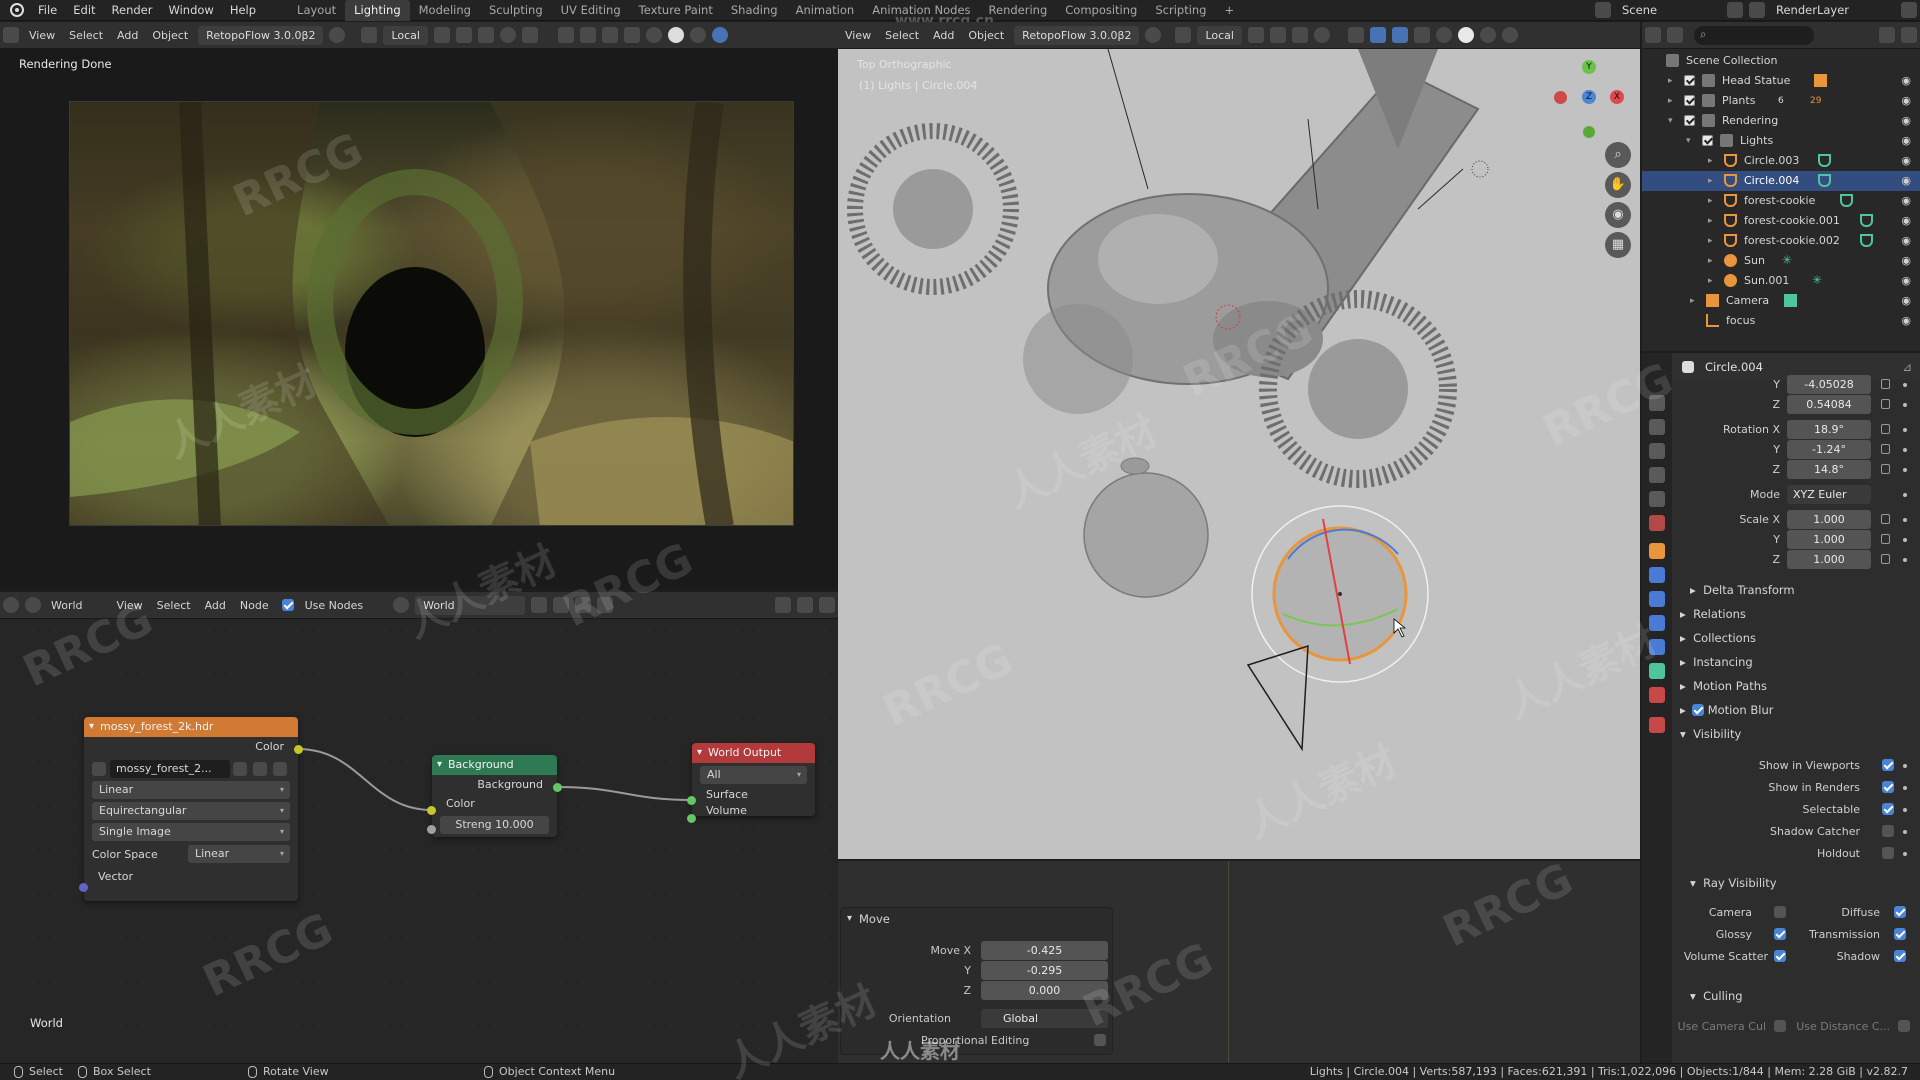 The width and height of the screenshot is (1920, 1080). What do you see at coordinates (1657, 647) in the screenshot?
I see `constraints-tab-icon` at bounding box center [1657, 647].